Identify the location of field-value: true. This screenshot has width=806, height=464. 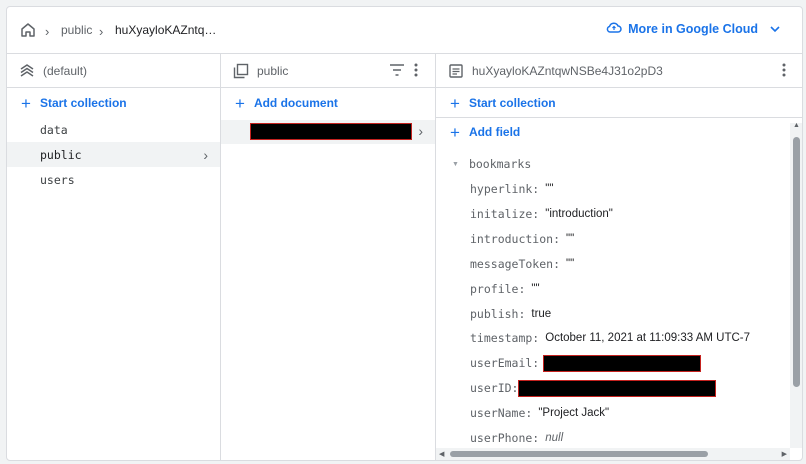
(541, 314).